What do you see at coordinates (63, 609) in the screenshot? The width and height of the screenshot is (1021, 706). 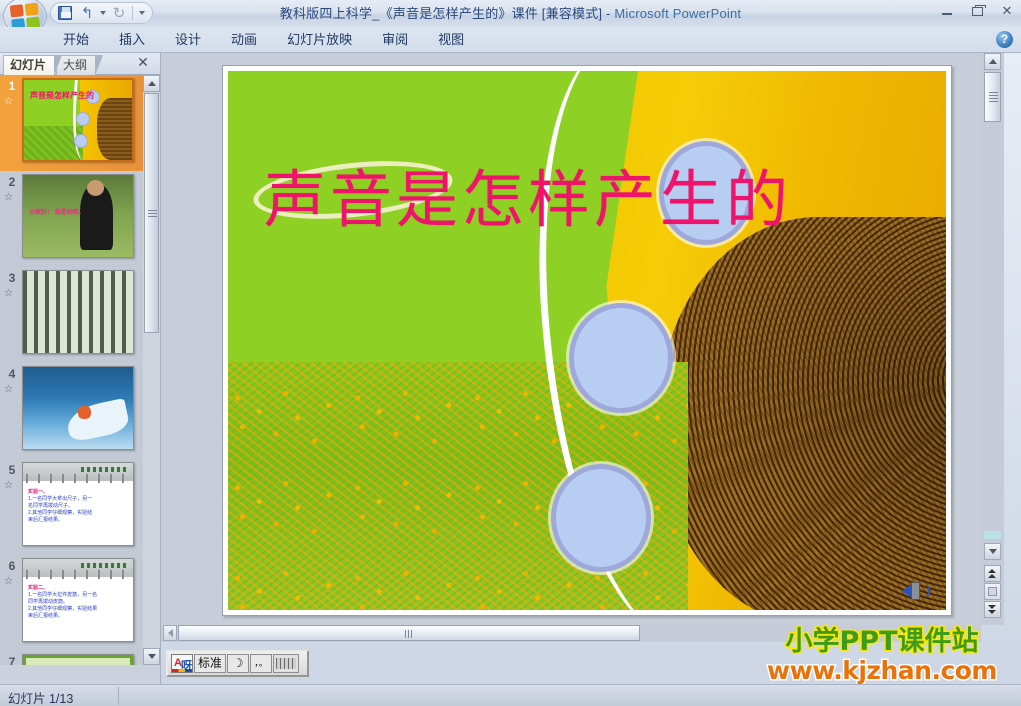 I see `thumb-line-3: 2.其他同学仔细观察，实验结果` at bounding box center [63, 609].